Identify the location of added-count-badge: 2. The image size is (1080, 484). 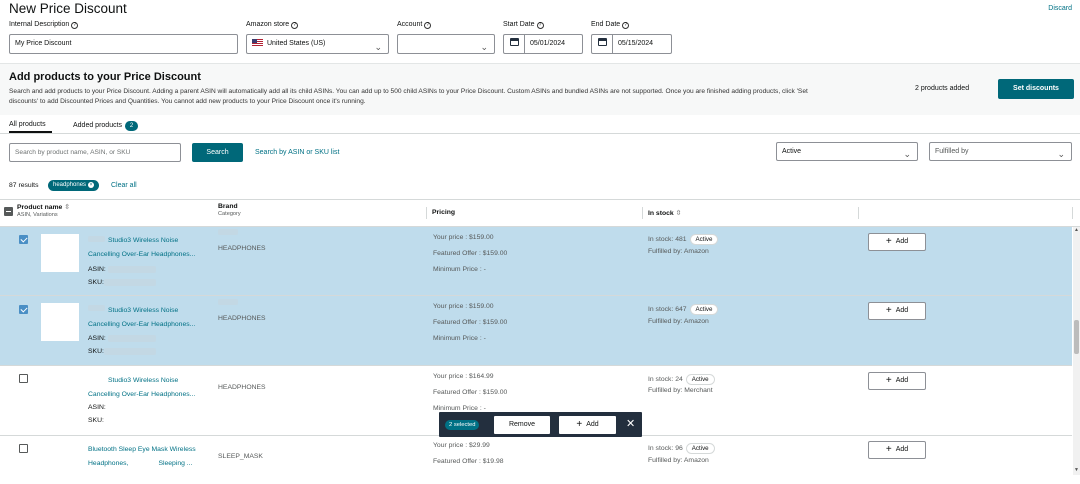
(132, 126).